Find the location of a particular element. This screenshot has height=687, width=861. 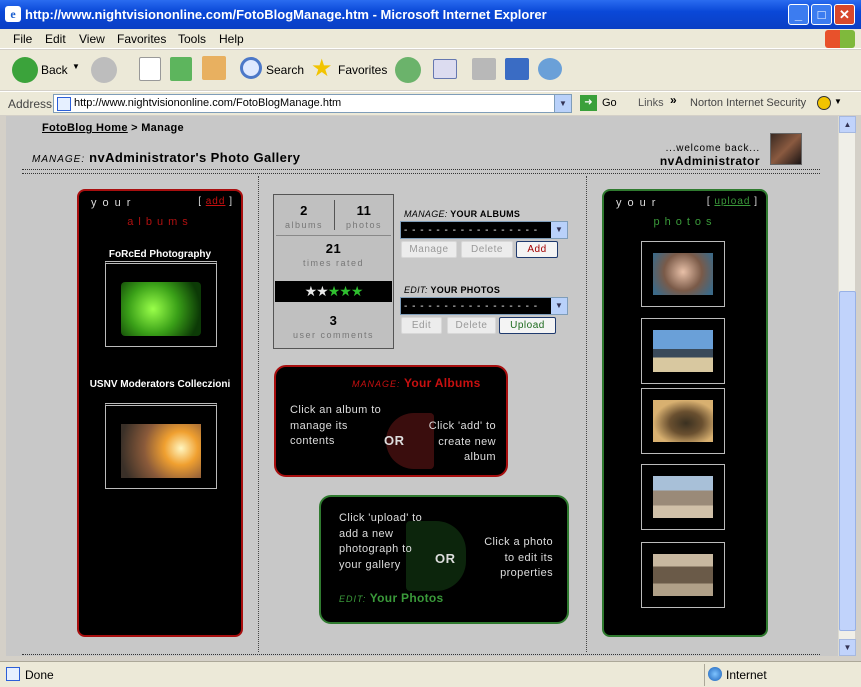

address-dropdown-icon: ▼ is located at coordinates (562, 103).